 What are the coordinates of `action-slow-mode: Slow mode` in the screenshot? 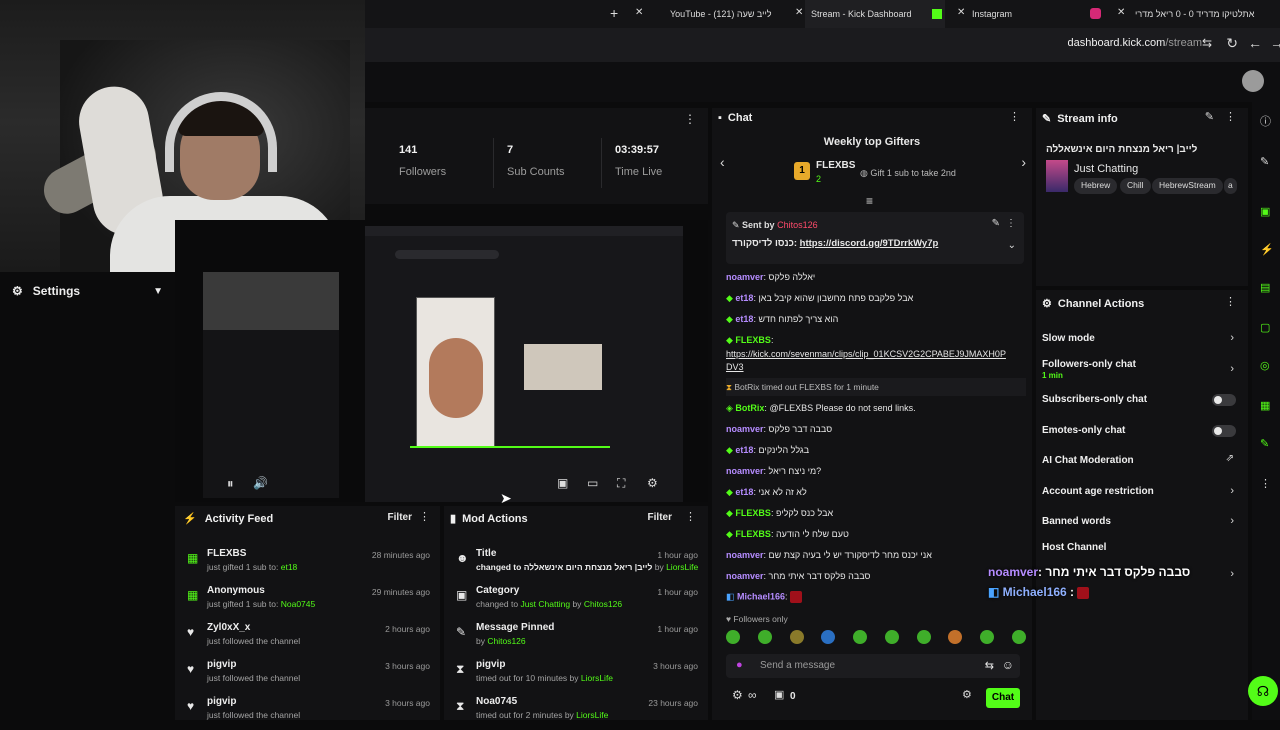 It's located at (1068, 338).